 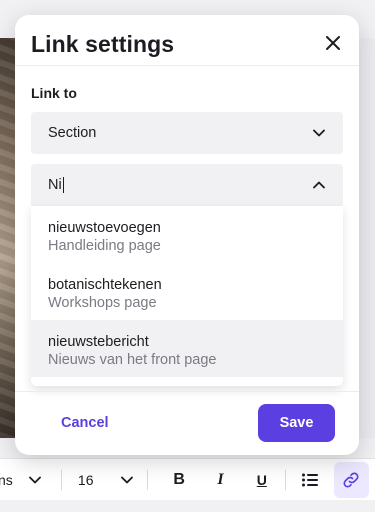 I want to click on result-subtitle: Handleiding page, so click(x=104, y=246).